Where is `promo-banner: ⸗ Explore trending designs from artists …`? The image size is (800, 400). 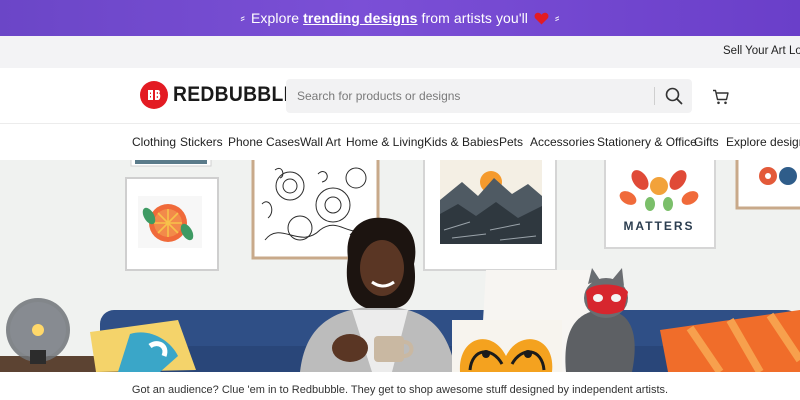
promo-banner: ⸗ Explore trending designs from artists … is located at coordinates (400, 18).